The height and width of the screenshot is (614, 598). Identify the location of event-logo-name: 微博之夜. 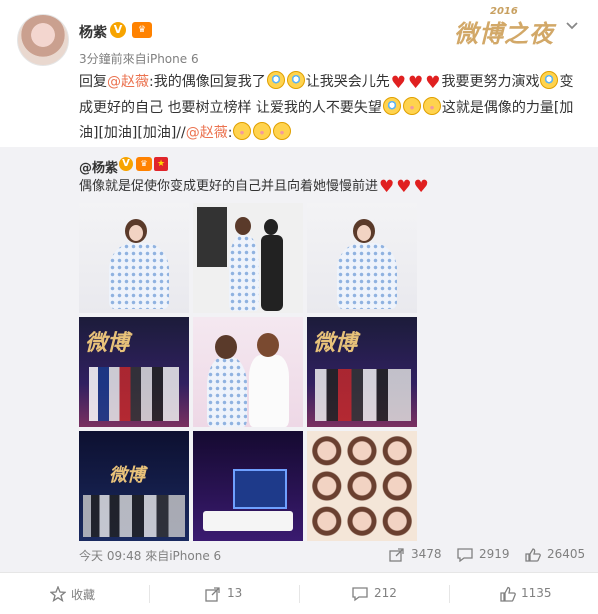
(504, 33).